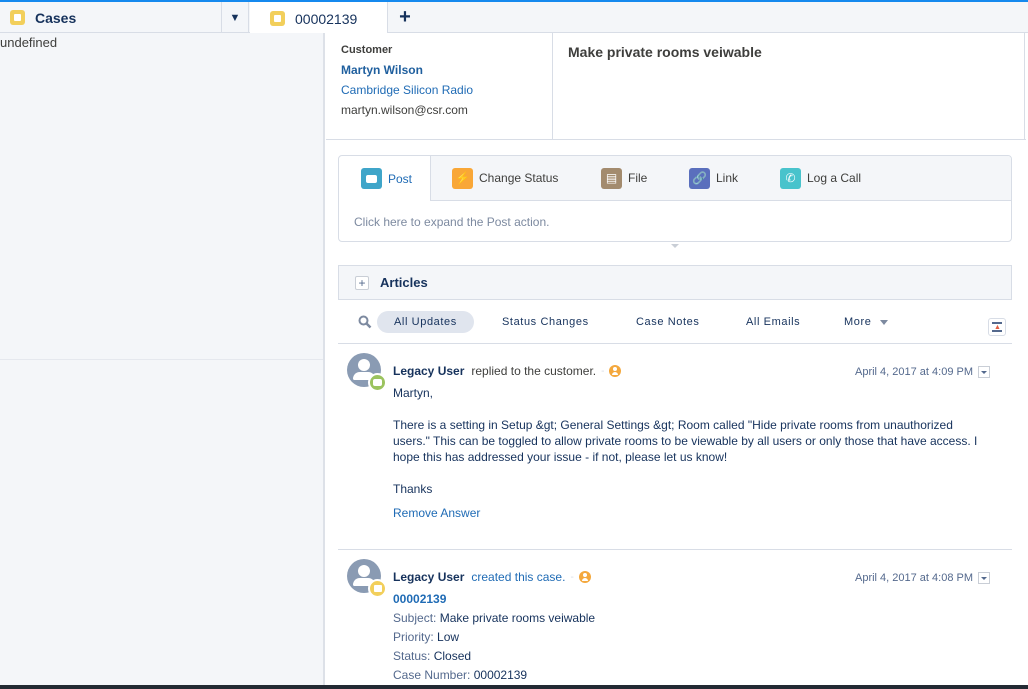 This screenshot has width=1028, height=689. I want to click on company-link: Cambridge Silicon Radio, so click(407, 90).